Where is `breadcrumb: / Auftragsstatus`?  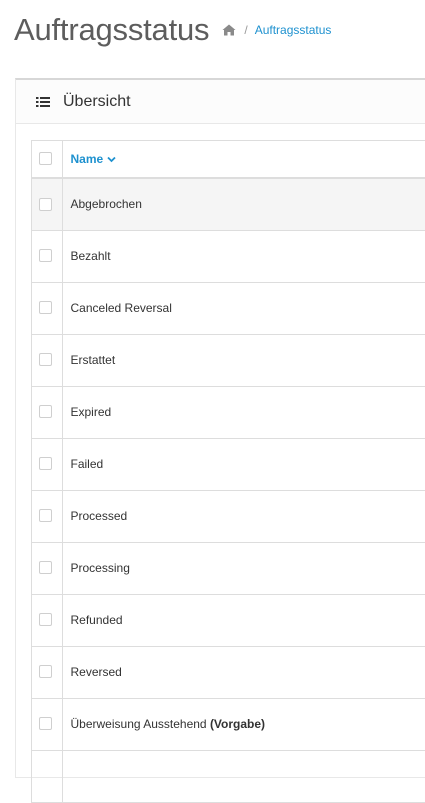 breadcrumb: / Auftragsstatus is located at coordinates (276, 30).